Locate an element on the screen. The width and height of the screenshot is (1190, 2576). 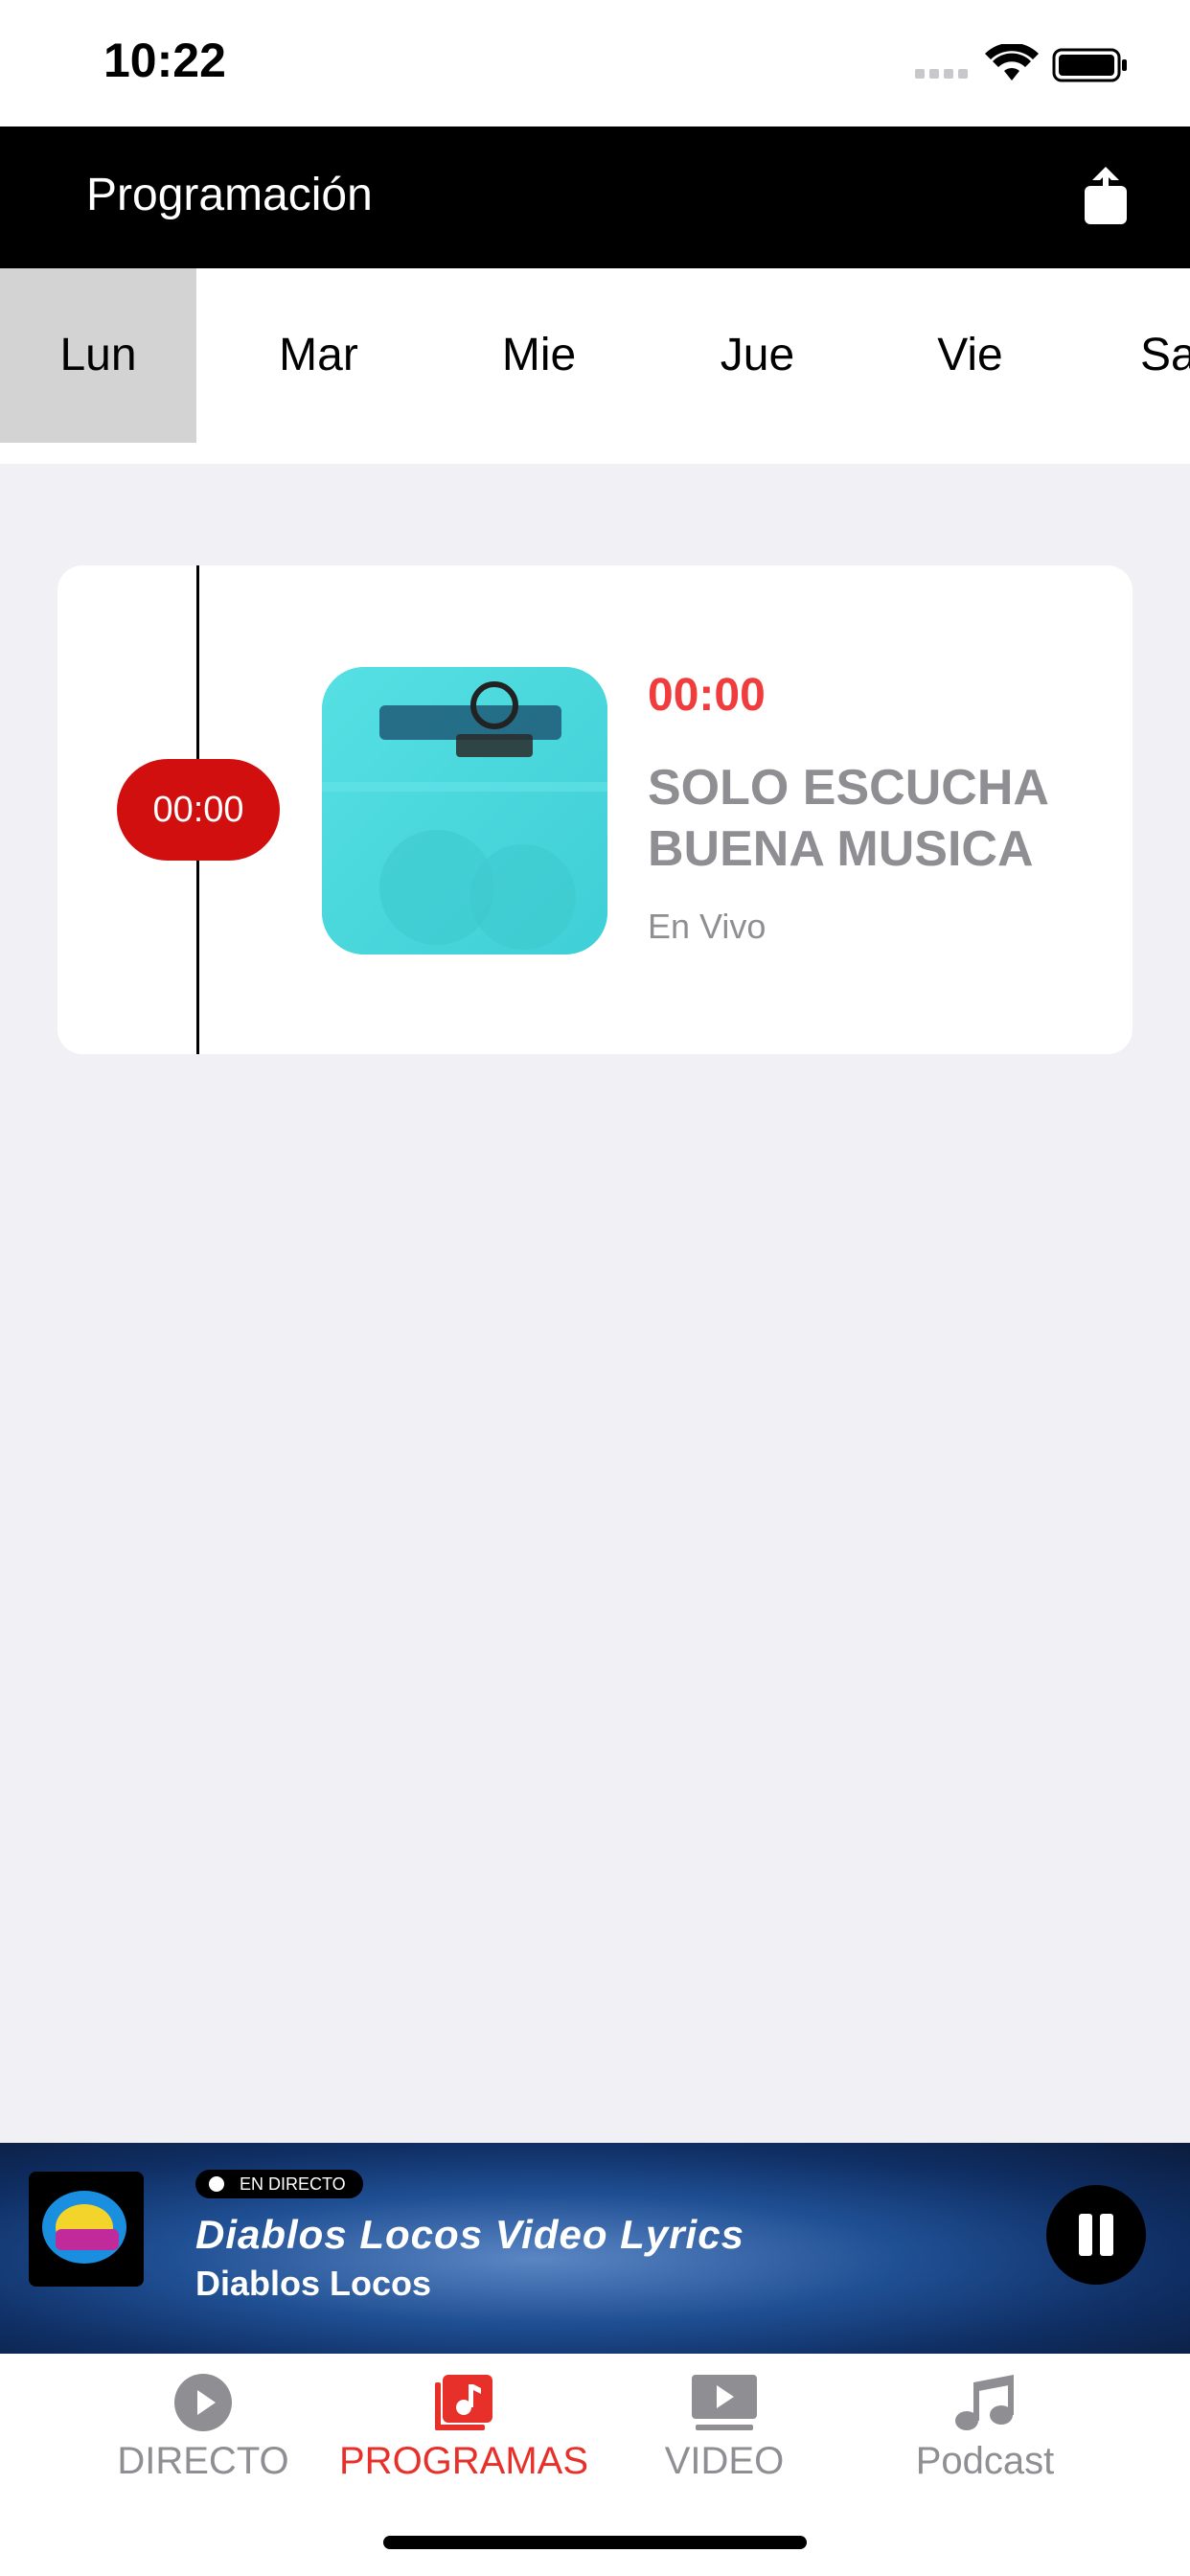
page-title: Programación is located at coordinates (230, 195).